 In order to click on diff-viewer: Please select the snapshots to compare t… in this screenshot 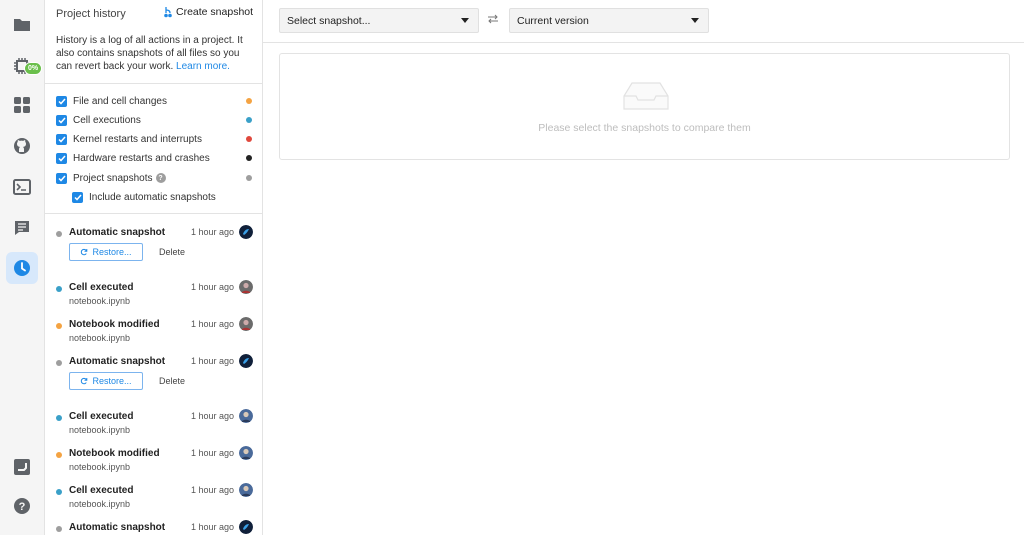, I will do `click(644, 106)`.